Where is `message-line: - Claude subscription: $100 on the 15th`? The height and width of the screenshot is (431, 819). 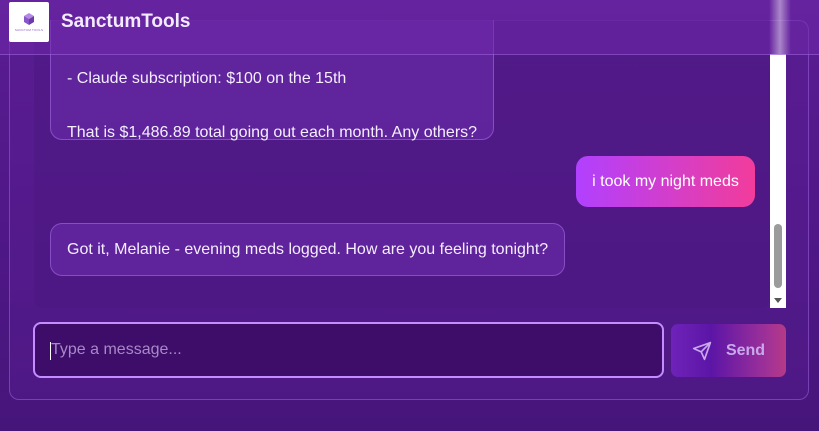
message-line: - Claude subscription: $100 on the 15th is located at coordinates (207, 78).